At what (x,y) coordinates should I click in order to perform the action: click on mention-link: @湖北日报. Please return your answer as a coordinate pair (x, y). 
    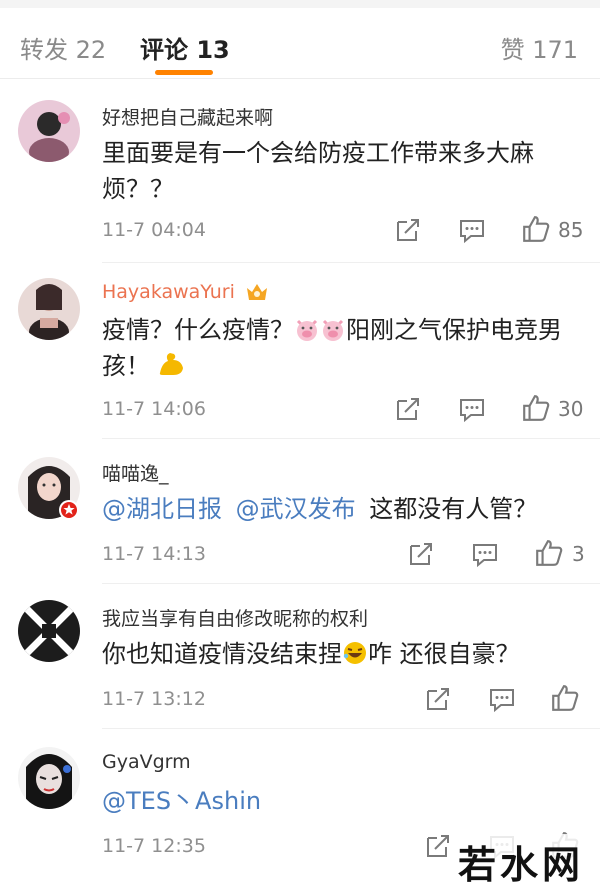
    Looking at the image, I should click on (162, 509).